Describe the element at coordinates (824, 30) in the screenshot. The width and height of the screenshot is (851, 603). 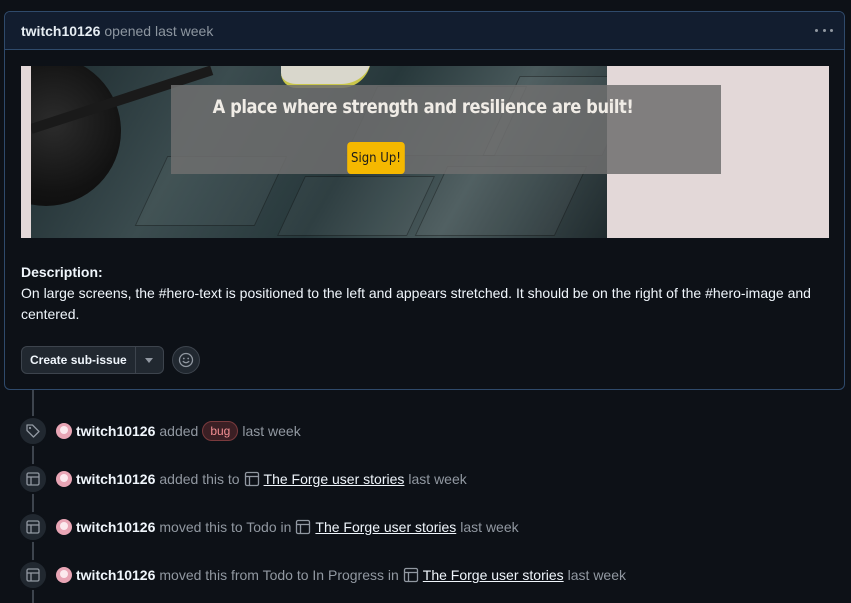
I see `more-options-icon` at that location.